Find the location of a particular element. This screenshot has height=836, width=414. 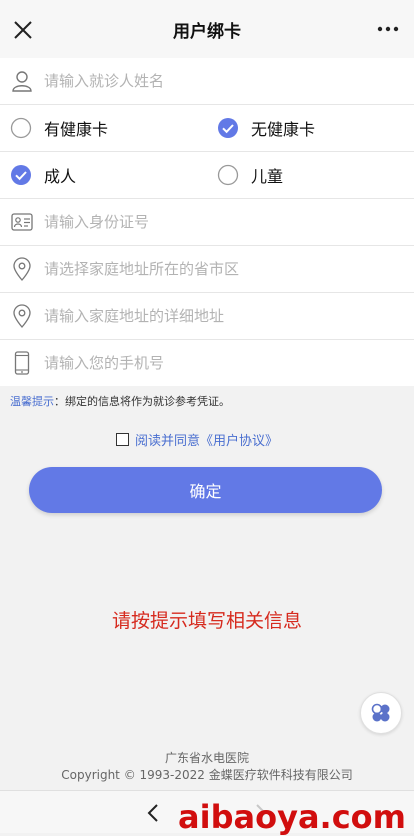

footer-copyright: Copyright © 1993-2022 金蝶医疗软件科技有限公司 is located at coordinates (207, 775).